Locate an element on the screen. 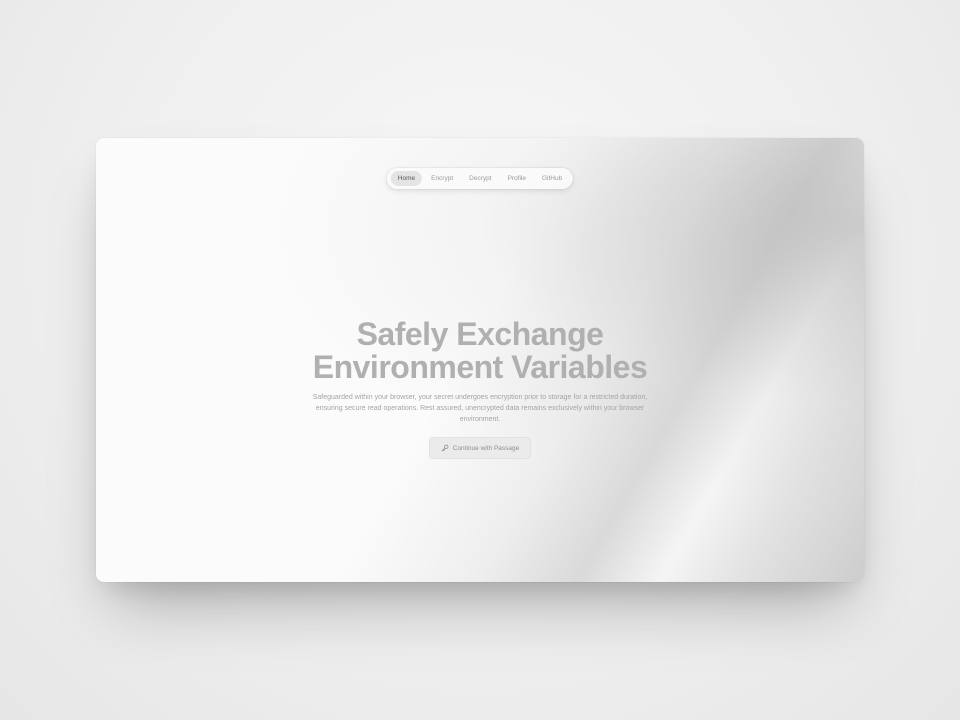  top-nav: Home Encrypt Decrypt Profile GitHub is located at coordinates (480, 178).